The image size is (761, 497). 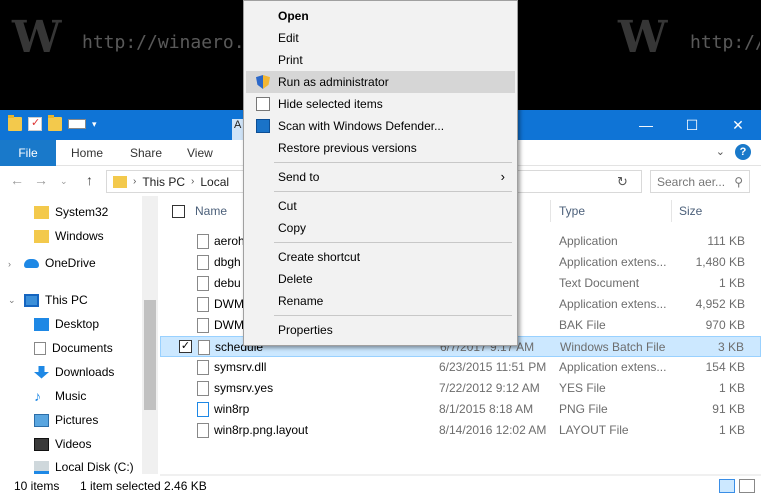 I want to click on new-folder-icon, so click(x=55, y=123).